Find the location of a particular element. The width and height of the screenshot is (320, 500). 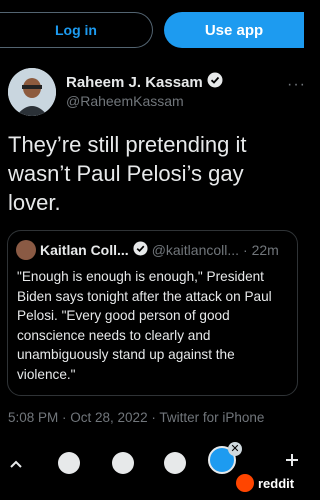

author-avatar is located at coordinates (32, 92).